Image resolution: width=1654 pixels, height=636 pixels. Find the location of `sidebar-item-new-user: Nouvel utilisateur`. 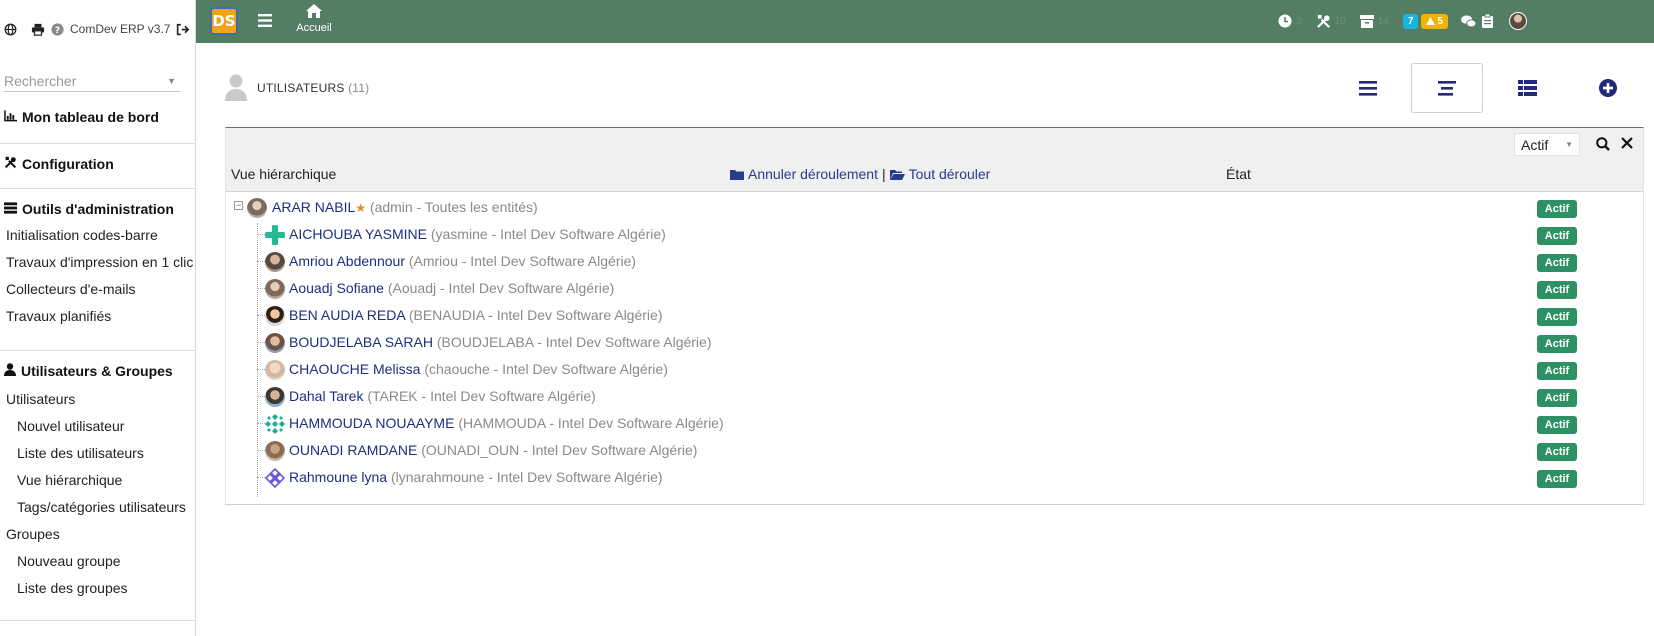

sidebar-item-new-user: Nouvel utilisateur is located at coordinates (98, 426).